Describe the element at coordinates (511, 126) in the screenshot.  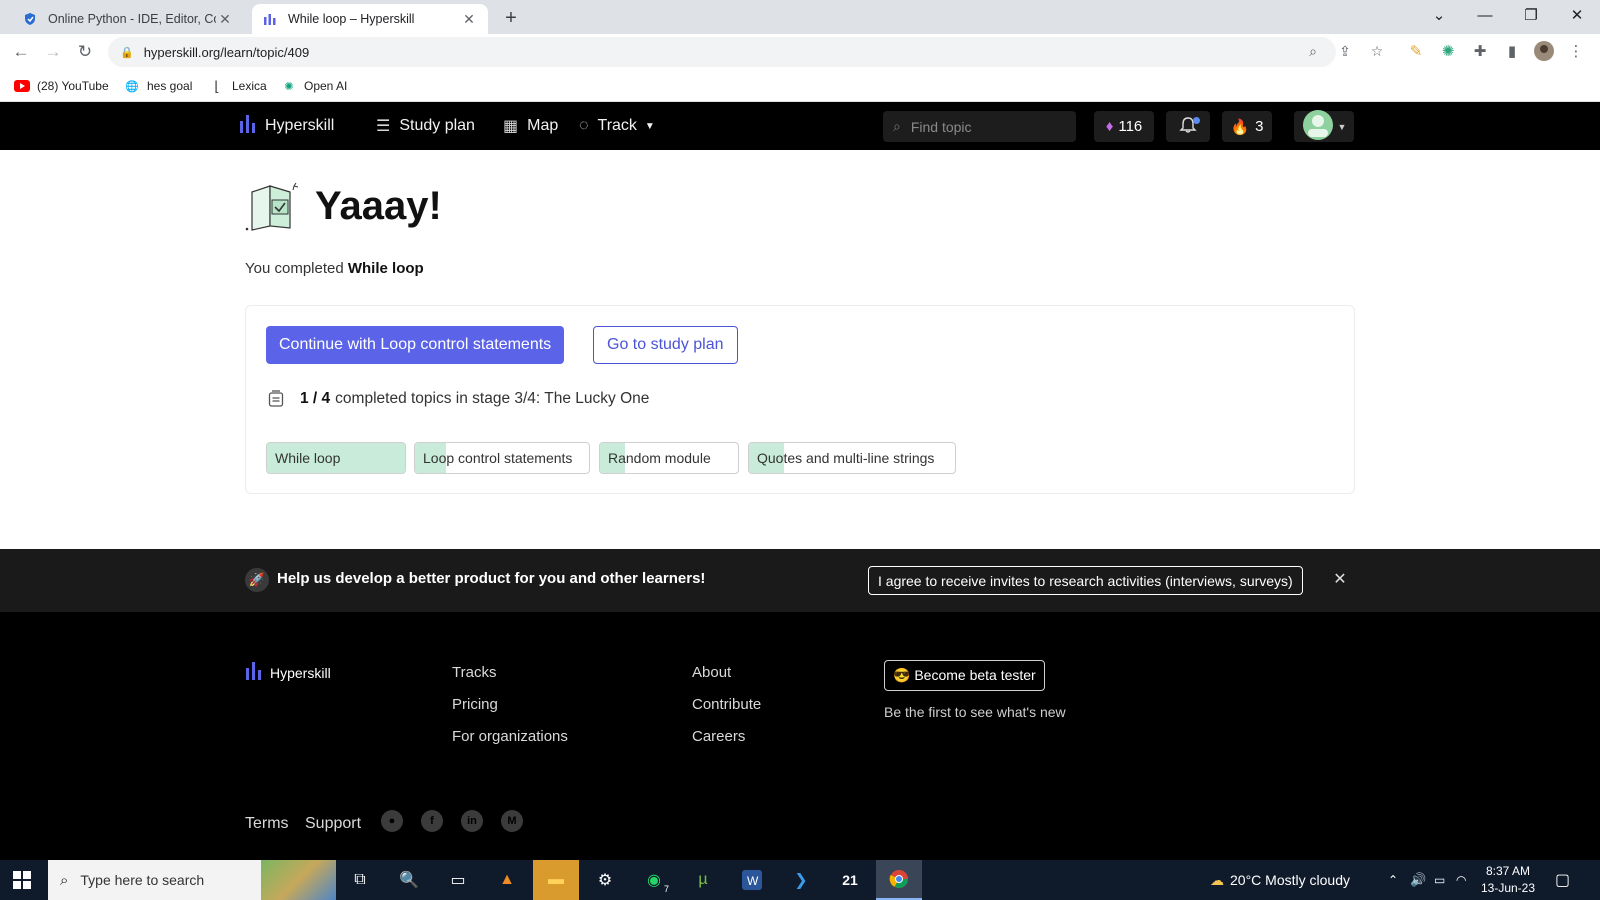
I see `map-icon: ▦` at that location.